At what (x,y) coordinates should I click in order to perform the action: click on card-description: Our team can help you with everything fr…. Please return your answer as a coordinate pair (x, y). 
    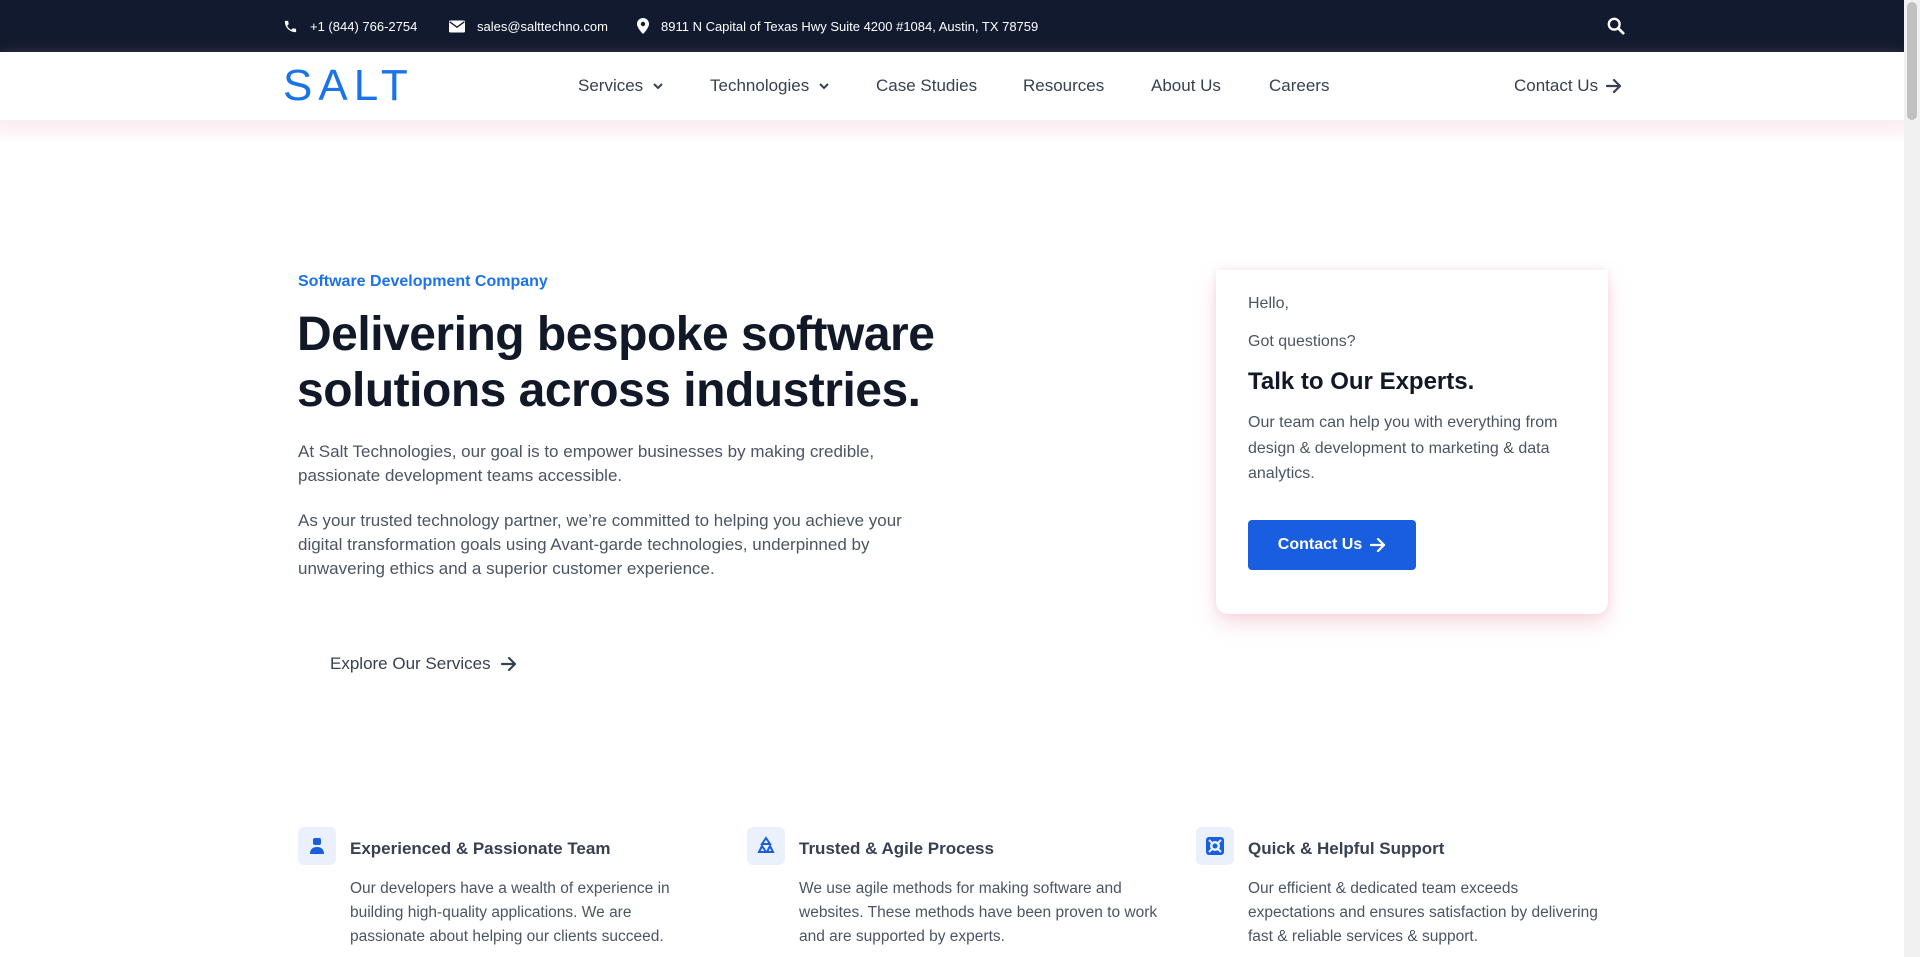
    Looking at the image, I should click on (1403, 448).